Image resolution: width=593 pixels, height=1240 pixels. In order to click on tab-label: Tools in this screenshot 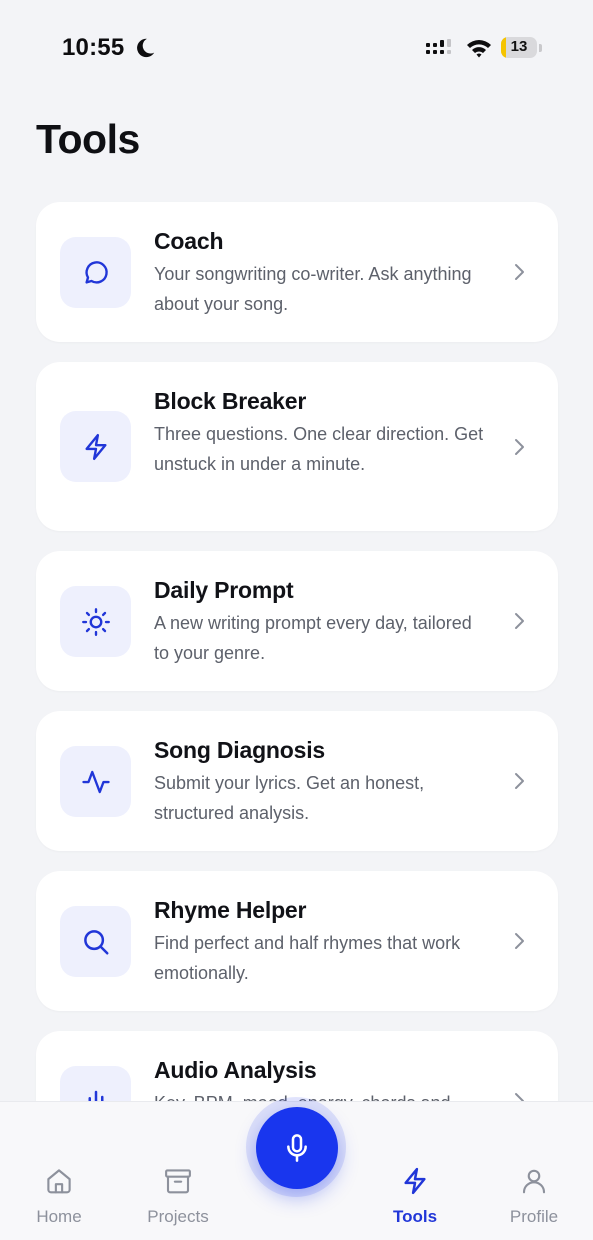, I will do `click(415, 1216)`.